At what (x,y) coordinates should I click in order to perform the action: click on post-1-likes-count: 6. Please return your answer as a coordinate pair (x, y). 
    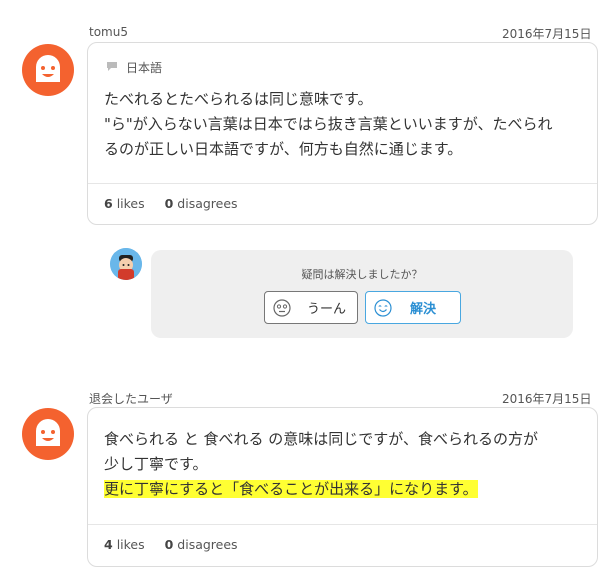
    Looking at the image, I should click on (108, 203).